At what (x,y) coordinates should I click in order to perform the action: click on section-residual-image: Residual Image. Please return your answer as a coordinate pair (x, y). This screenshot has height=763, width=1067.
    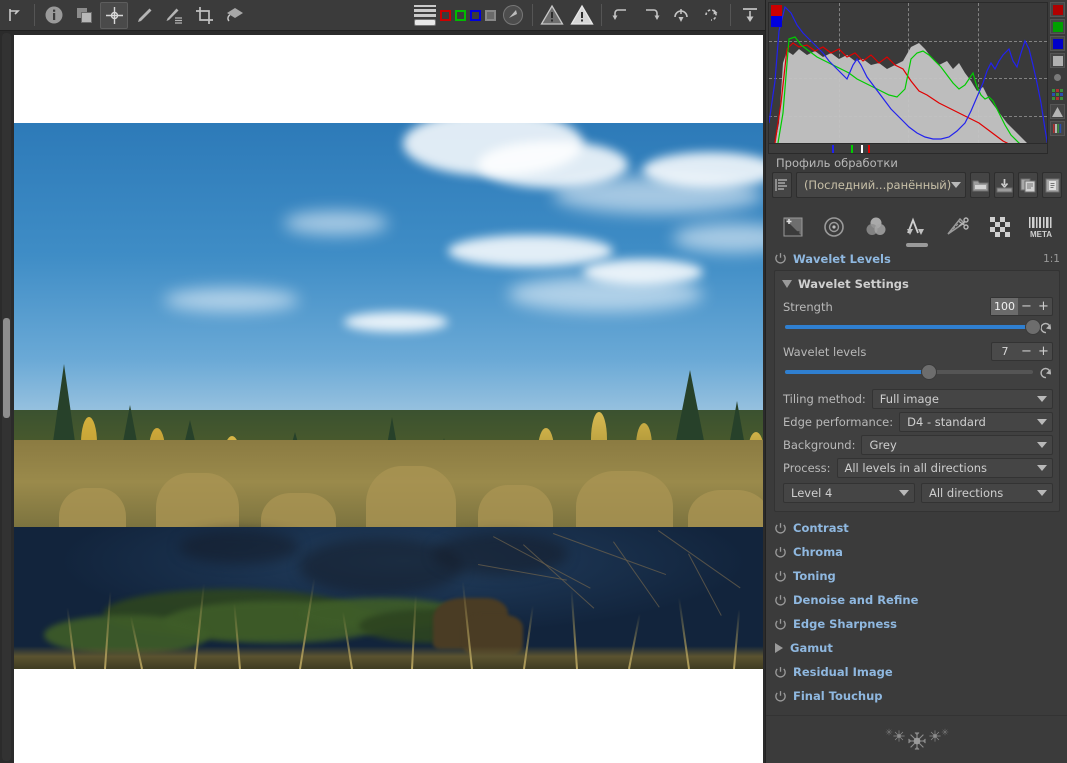
    Looking at the image, I should click on (916, 672).